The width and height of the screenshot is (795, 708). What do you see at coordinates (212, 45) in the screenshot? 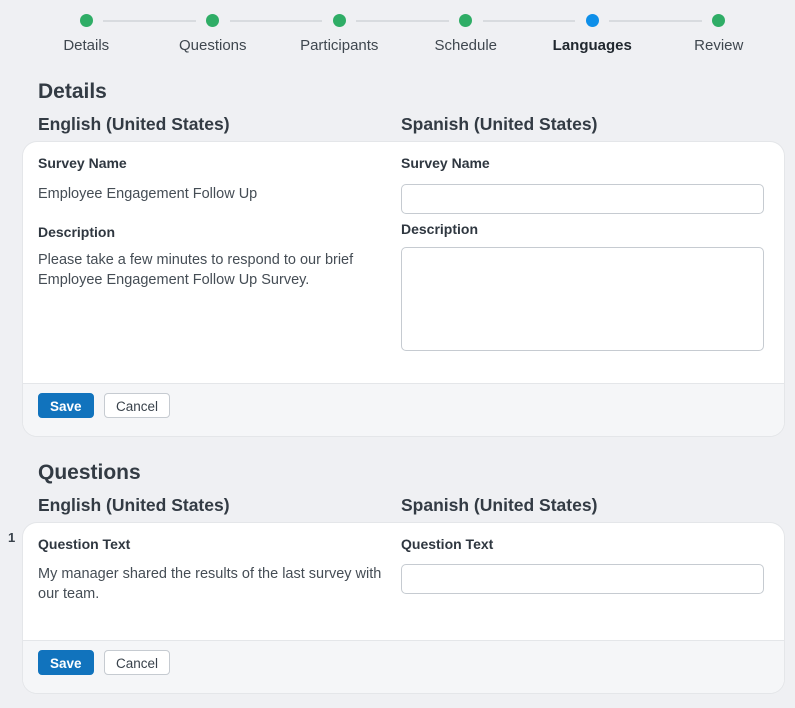
I see `step-label: Questions` at bounding box center [212, 45].